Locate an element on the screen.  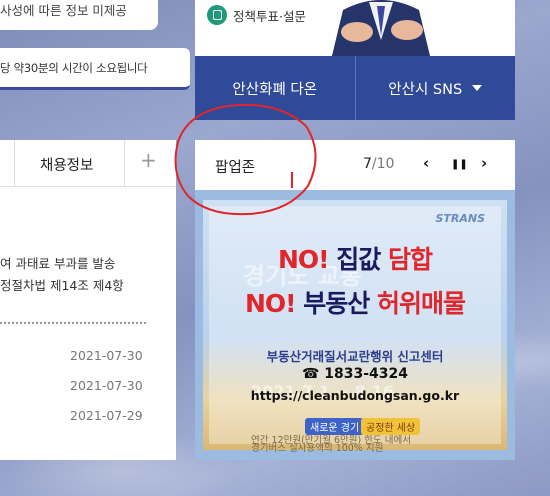
headline-1: NO! 집값 담합 is located at coordinates (355, 259).